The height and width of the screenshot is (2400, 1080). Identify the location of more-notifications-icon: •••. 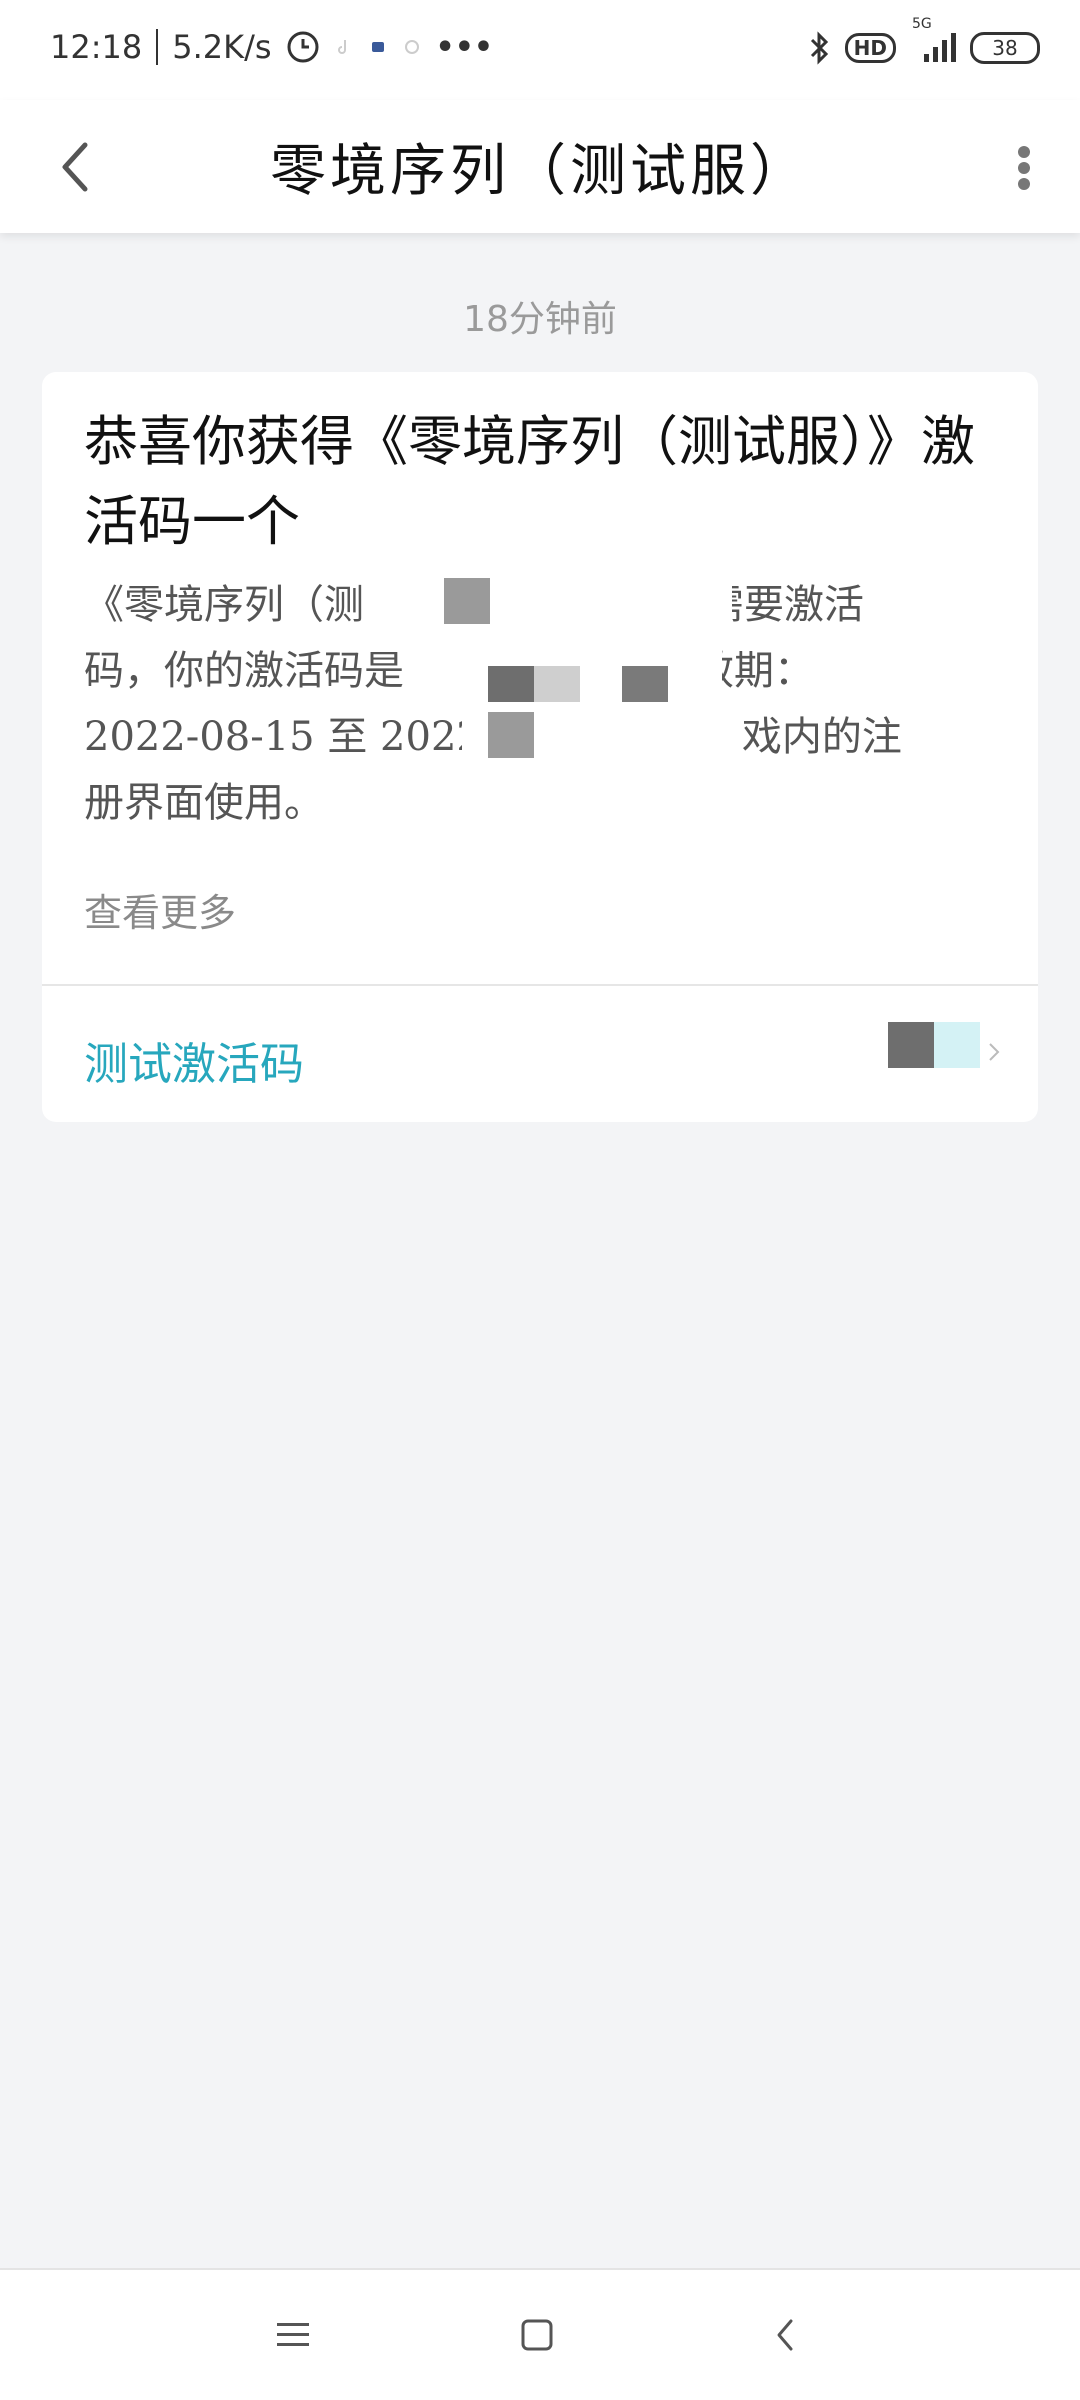
(464, 47).